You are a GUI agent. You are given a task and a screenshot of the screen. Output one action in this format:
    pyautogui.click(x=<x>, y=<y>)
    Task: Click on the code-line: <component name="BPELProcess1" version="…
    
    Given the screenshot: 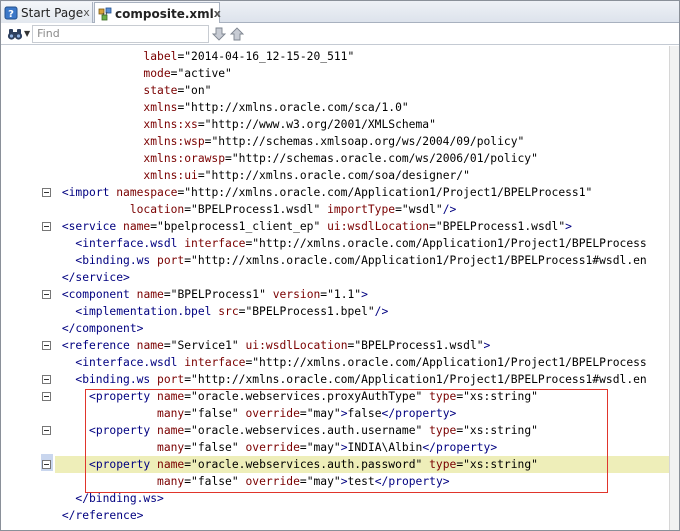 What is the action you would take?
    pyautogui.click(x=362, y=294)
    